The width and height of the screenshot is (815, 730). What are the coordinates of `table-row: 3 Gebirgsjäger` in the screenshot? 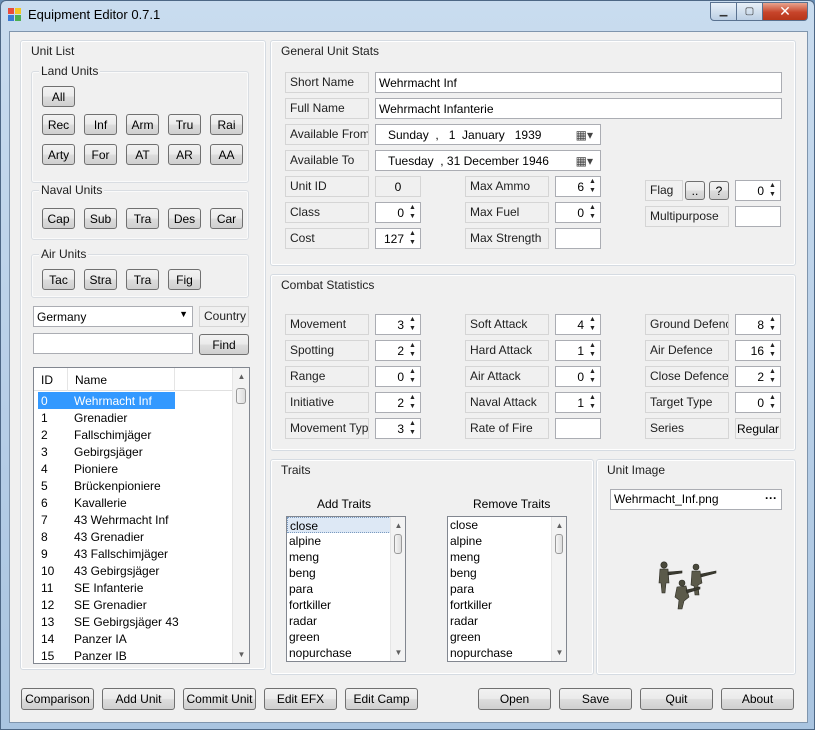 It's located at (133, 451).